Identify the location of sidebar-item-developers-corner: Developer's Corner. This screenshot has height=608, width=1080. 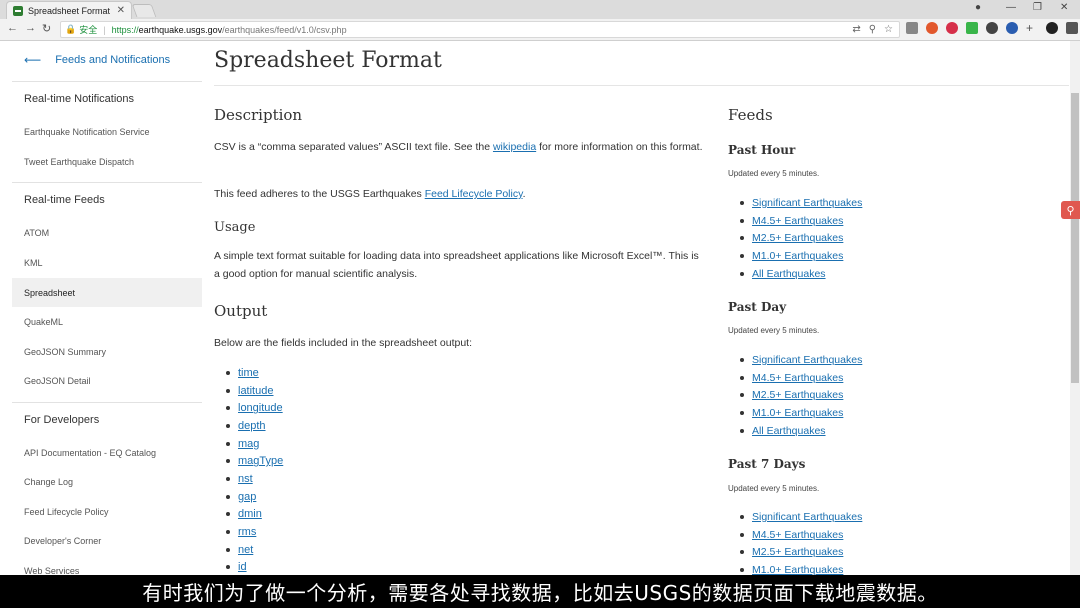
(107, 540).